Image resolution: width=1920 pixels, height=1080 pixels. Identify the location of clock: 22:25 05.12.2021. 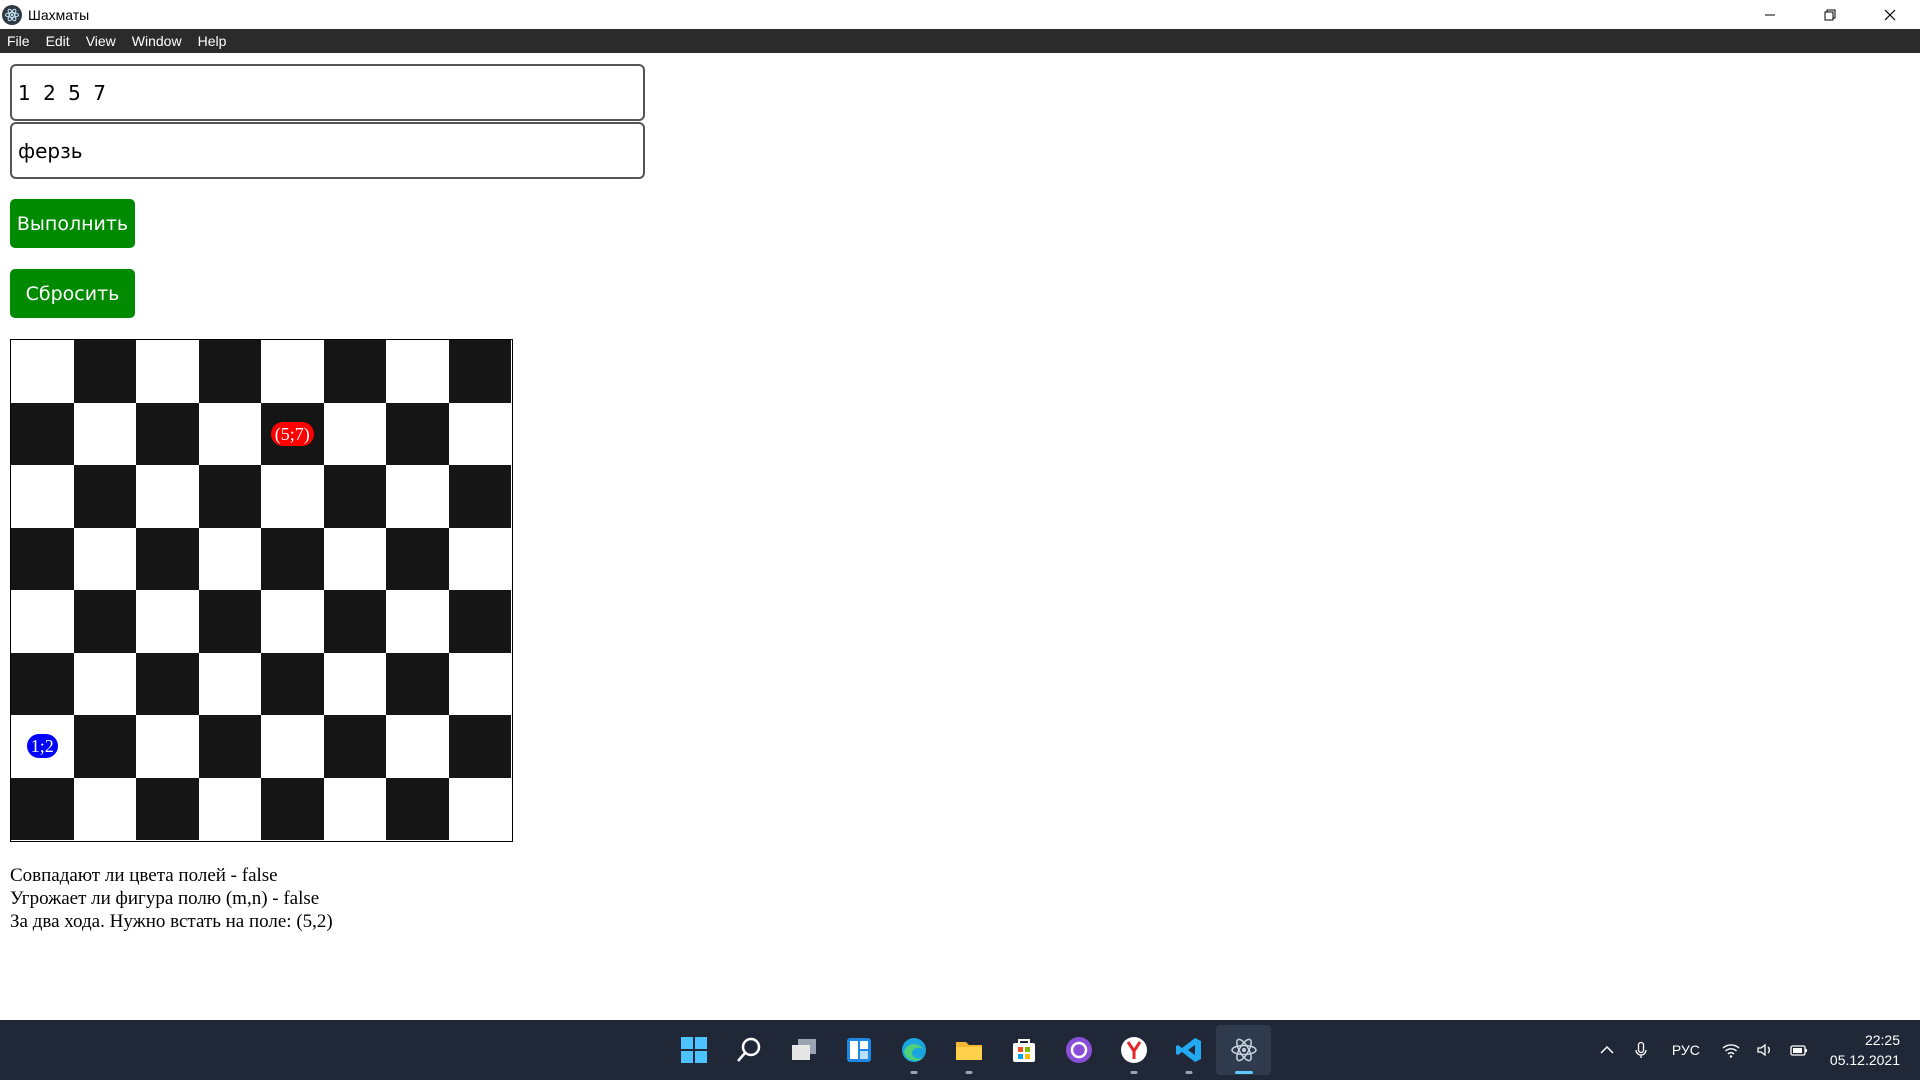
(1865, 1050).